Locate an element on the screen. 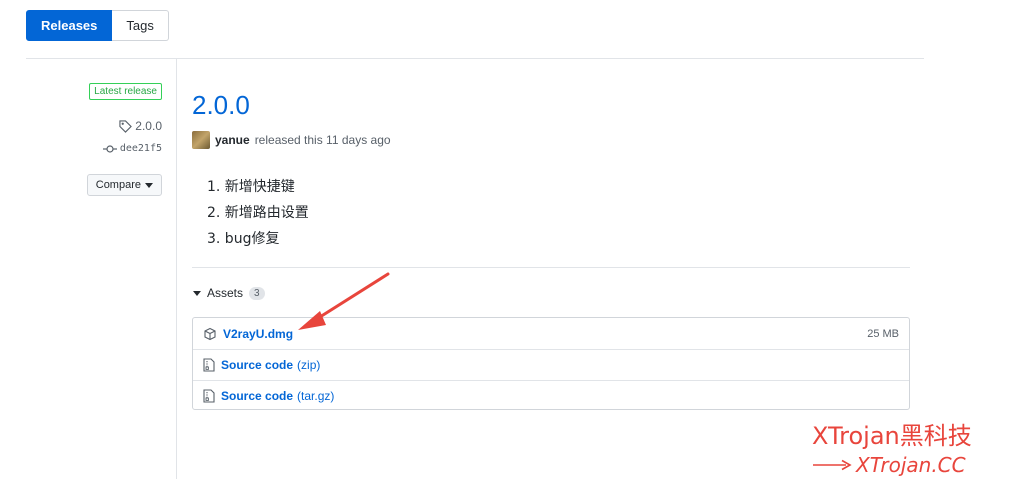  release-notes: 1. 新增快捷键 2. 新增路由设置 3. bug修复 is located at coordinates (258, 215).